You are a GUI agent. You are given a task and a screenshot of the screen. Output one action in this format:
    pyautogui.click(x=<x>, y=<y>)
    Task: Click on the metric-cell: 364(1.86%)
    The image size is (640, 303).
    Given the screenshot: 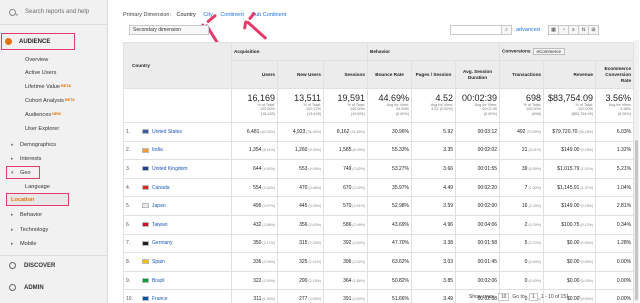 What is the action you would take?
    pyautogui.click(x=345, y=280)
    